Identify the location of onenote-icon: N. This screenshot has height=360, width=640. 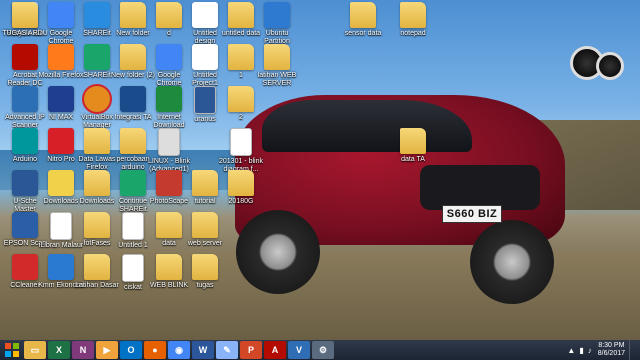
(83, 350).